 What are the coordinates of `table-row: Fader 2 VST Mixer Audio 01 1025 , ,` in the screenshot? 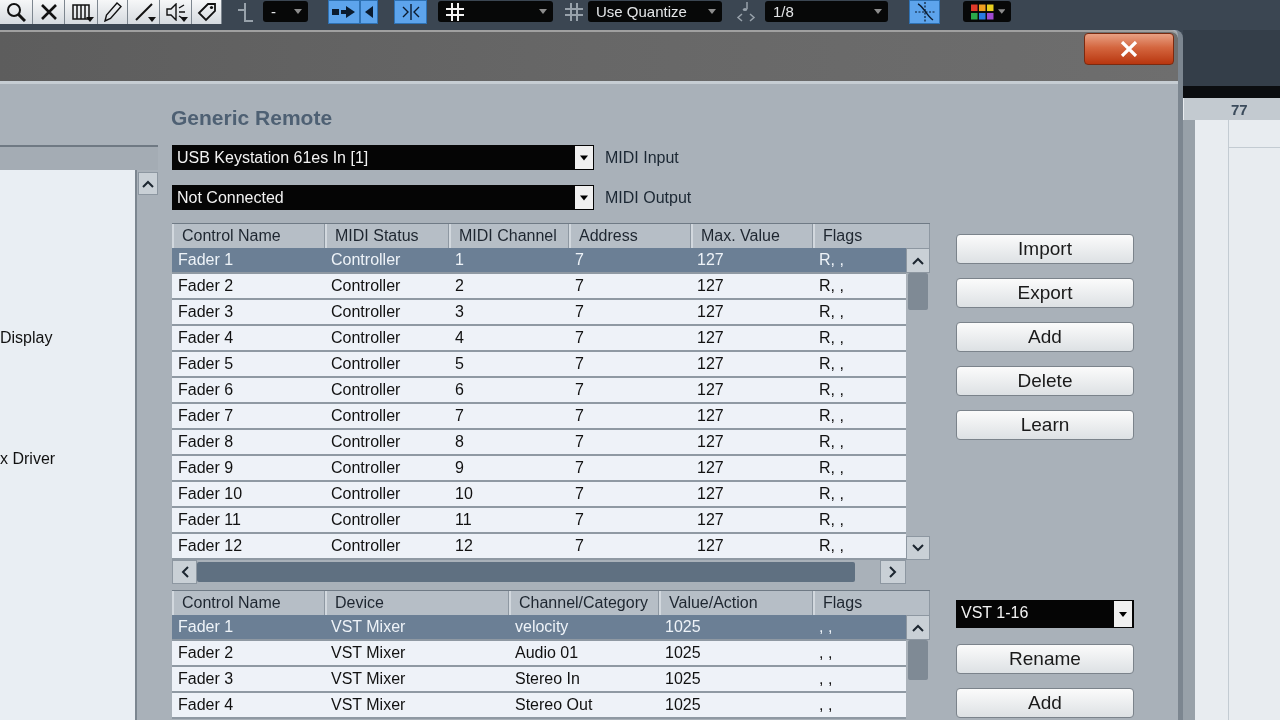 It's located at (539, 654).